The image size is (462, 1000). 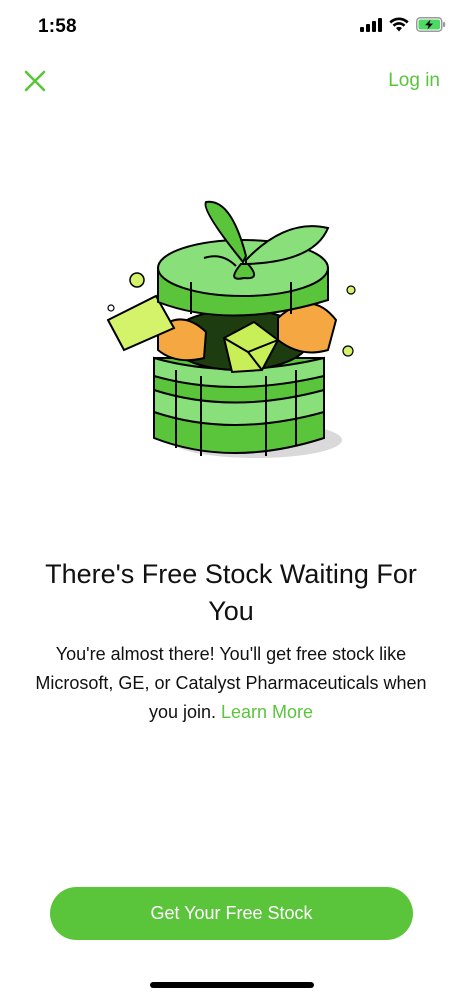 I want to click on close-icon, so click(x=35, y=83).